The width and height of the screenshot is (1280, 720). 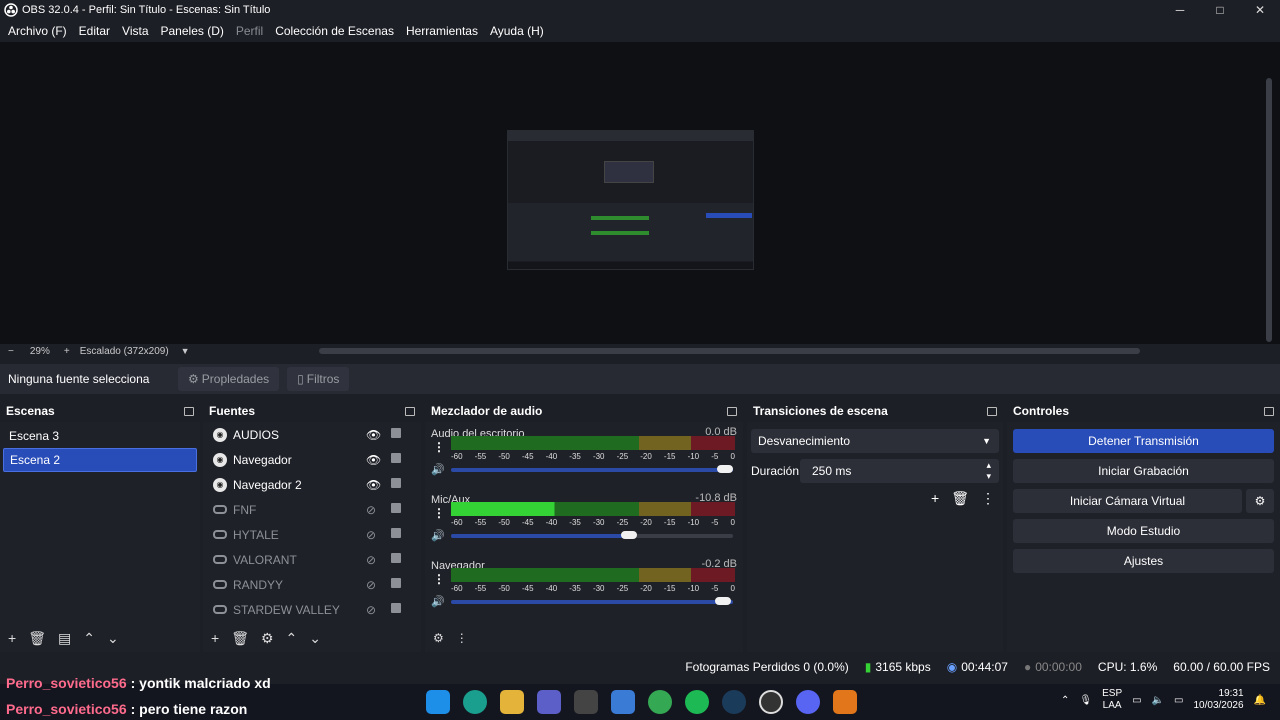 What do you see at coordinates (899, 471) in the screenshot?
I see `duration-input: 250 ms ▴ ▾` at bounding box center [899, 471].